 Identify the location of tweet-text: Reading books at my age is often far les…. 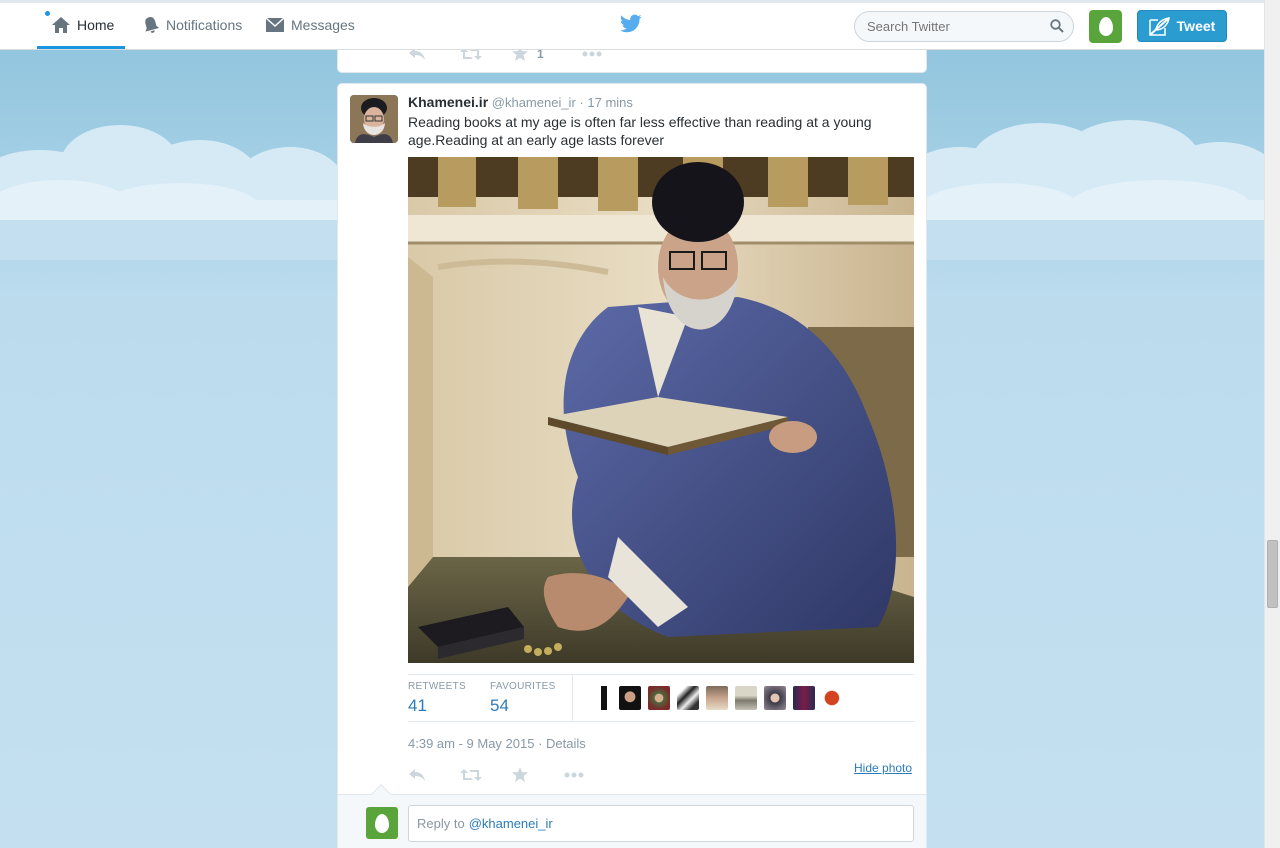
(640, 131).